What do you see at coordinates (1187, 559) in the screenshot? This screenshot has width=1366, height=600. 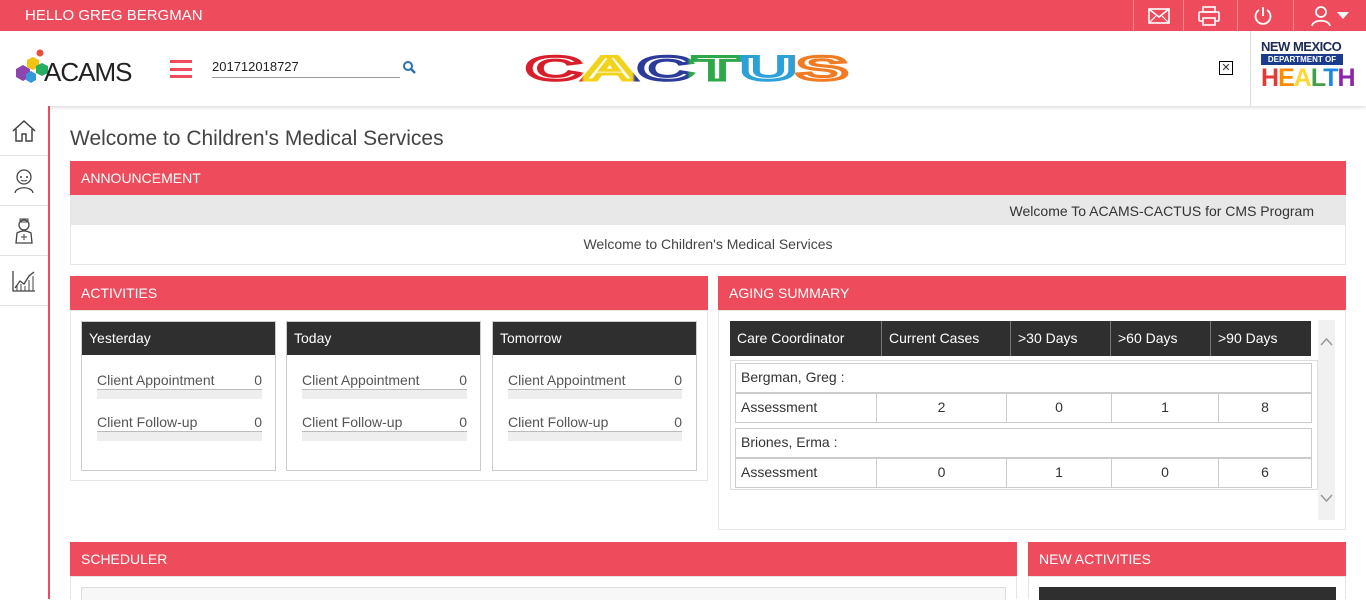 I see `new-activities-header: NEW ACTIVITIES` at bounding box center [1187, 559].